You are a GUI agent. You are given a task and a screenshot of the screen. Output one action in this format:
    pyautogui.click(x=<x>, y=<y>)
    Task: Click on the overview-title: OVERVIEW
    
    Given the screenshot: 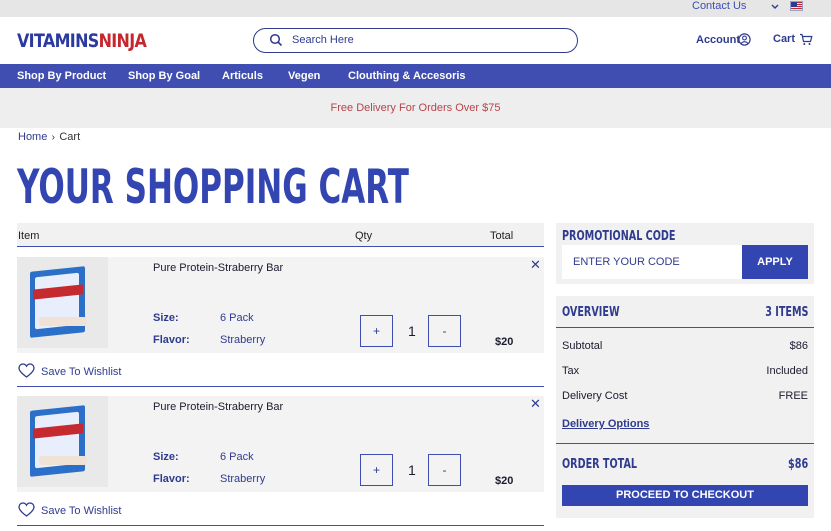 What is the action you would take?
    pyautogui.click(x=591, y=312)
    